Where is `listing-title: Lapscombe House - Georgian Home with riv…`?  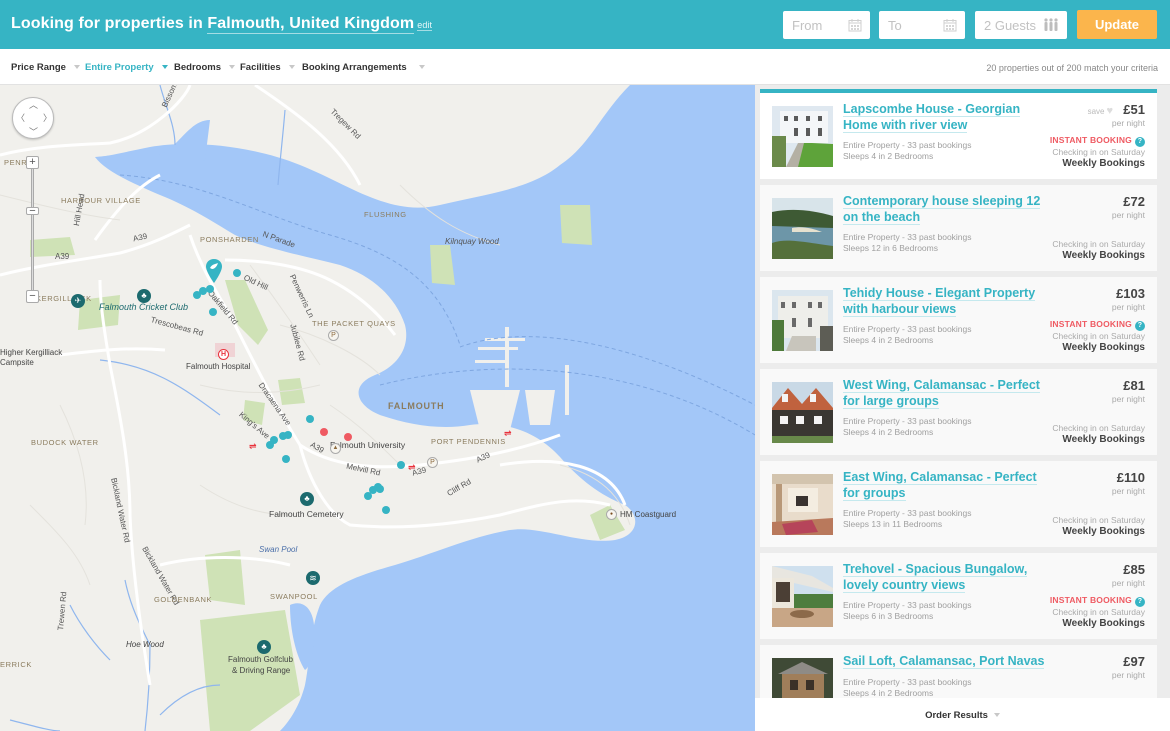
listing-title: Lapscombe House - Georgian Home with riv… is located at coordinates (948, 117).